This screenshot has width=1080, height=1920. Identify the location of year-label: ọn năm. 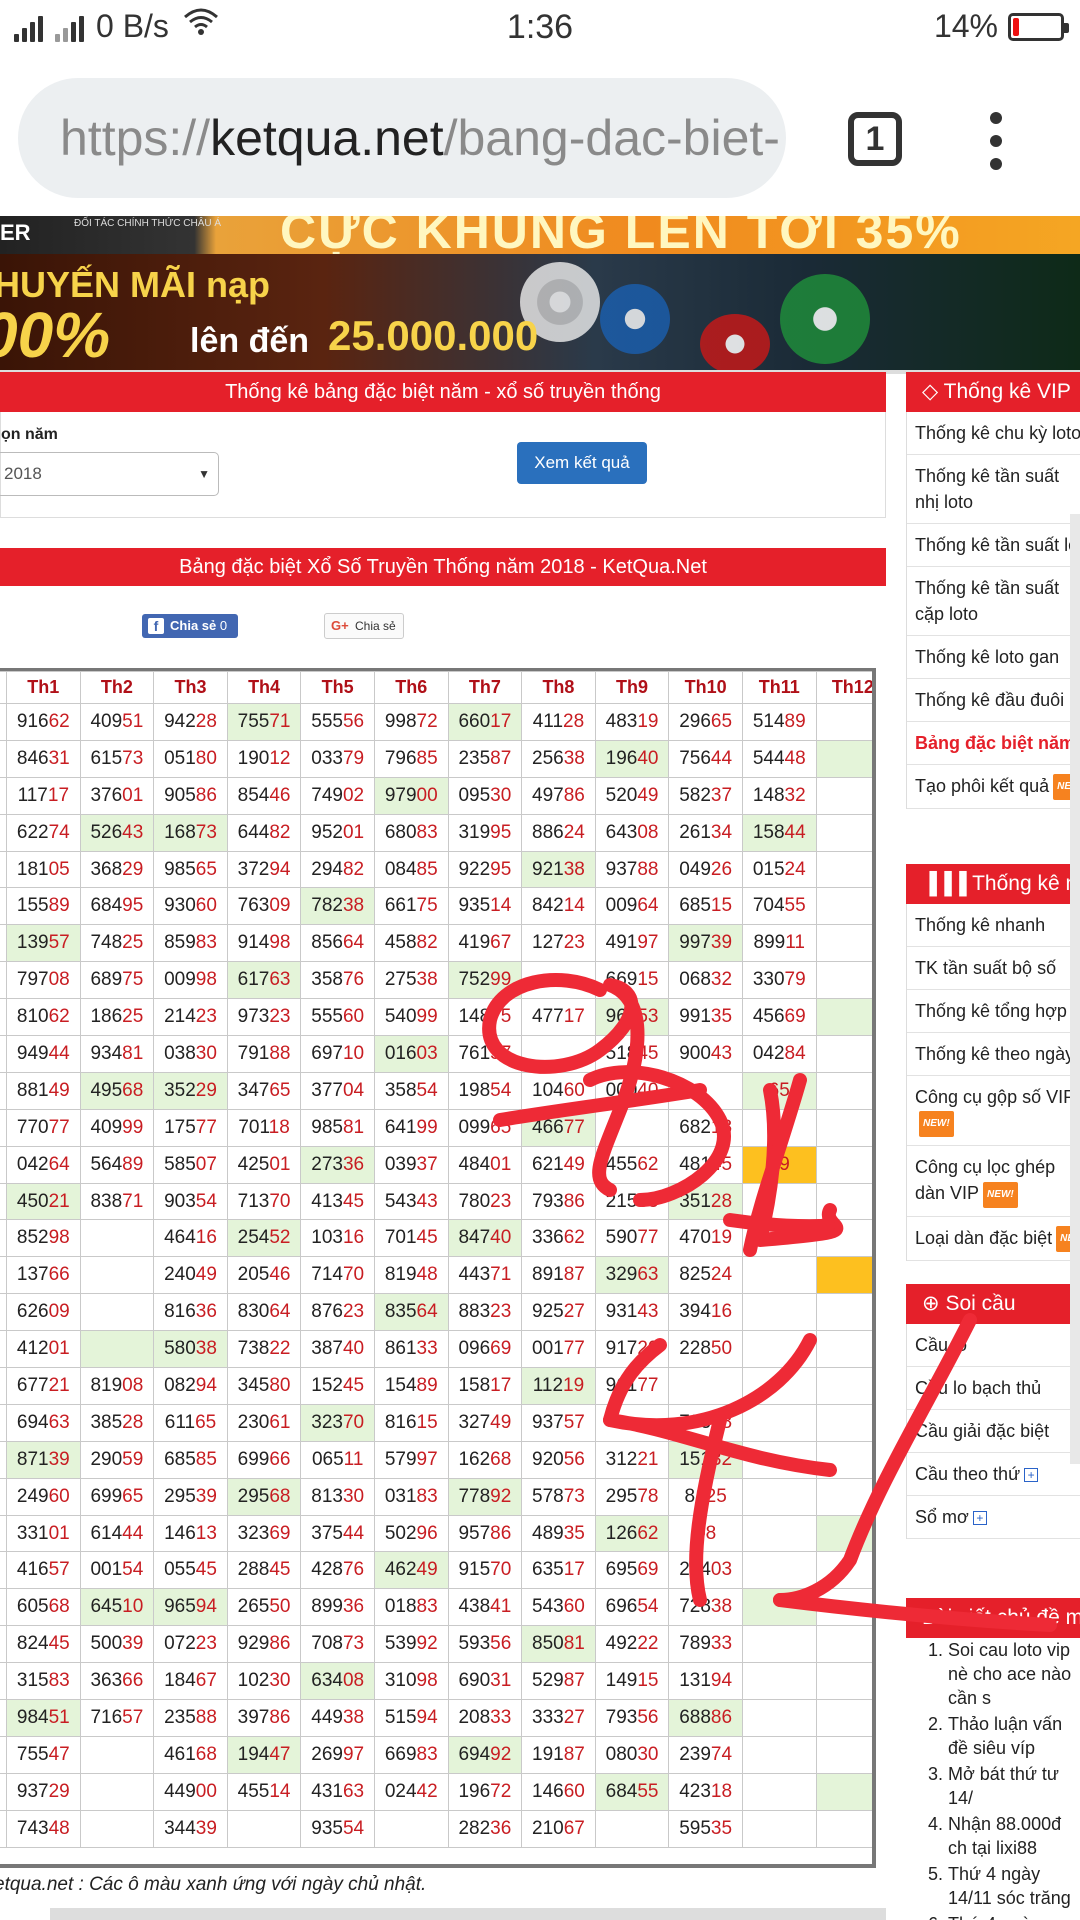
(29, 434).